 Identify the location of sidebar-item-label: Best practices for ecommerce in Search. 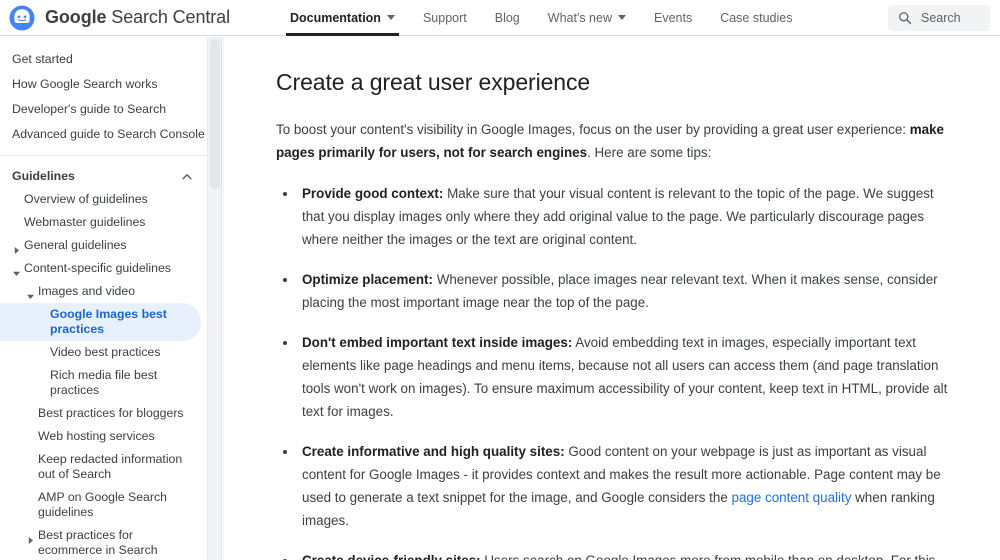
(98, 542).